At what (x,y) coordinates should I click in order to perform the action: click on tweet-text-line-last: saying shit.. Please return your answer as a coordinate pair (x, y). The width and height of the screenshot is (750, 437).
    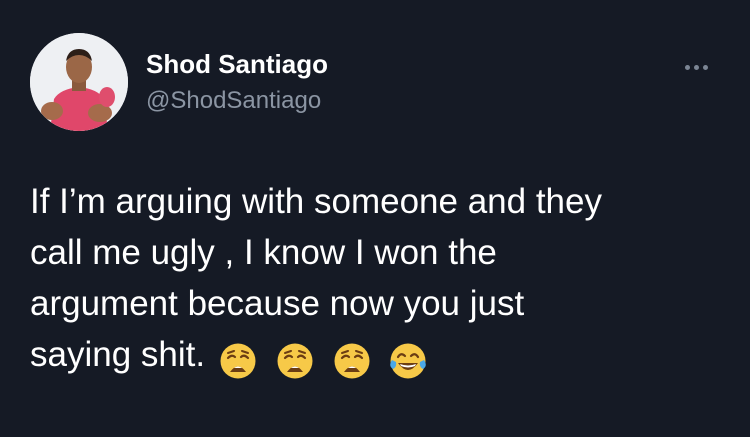
    Looking at the image, I should click on (380, 354).